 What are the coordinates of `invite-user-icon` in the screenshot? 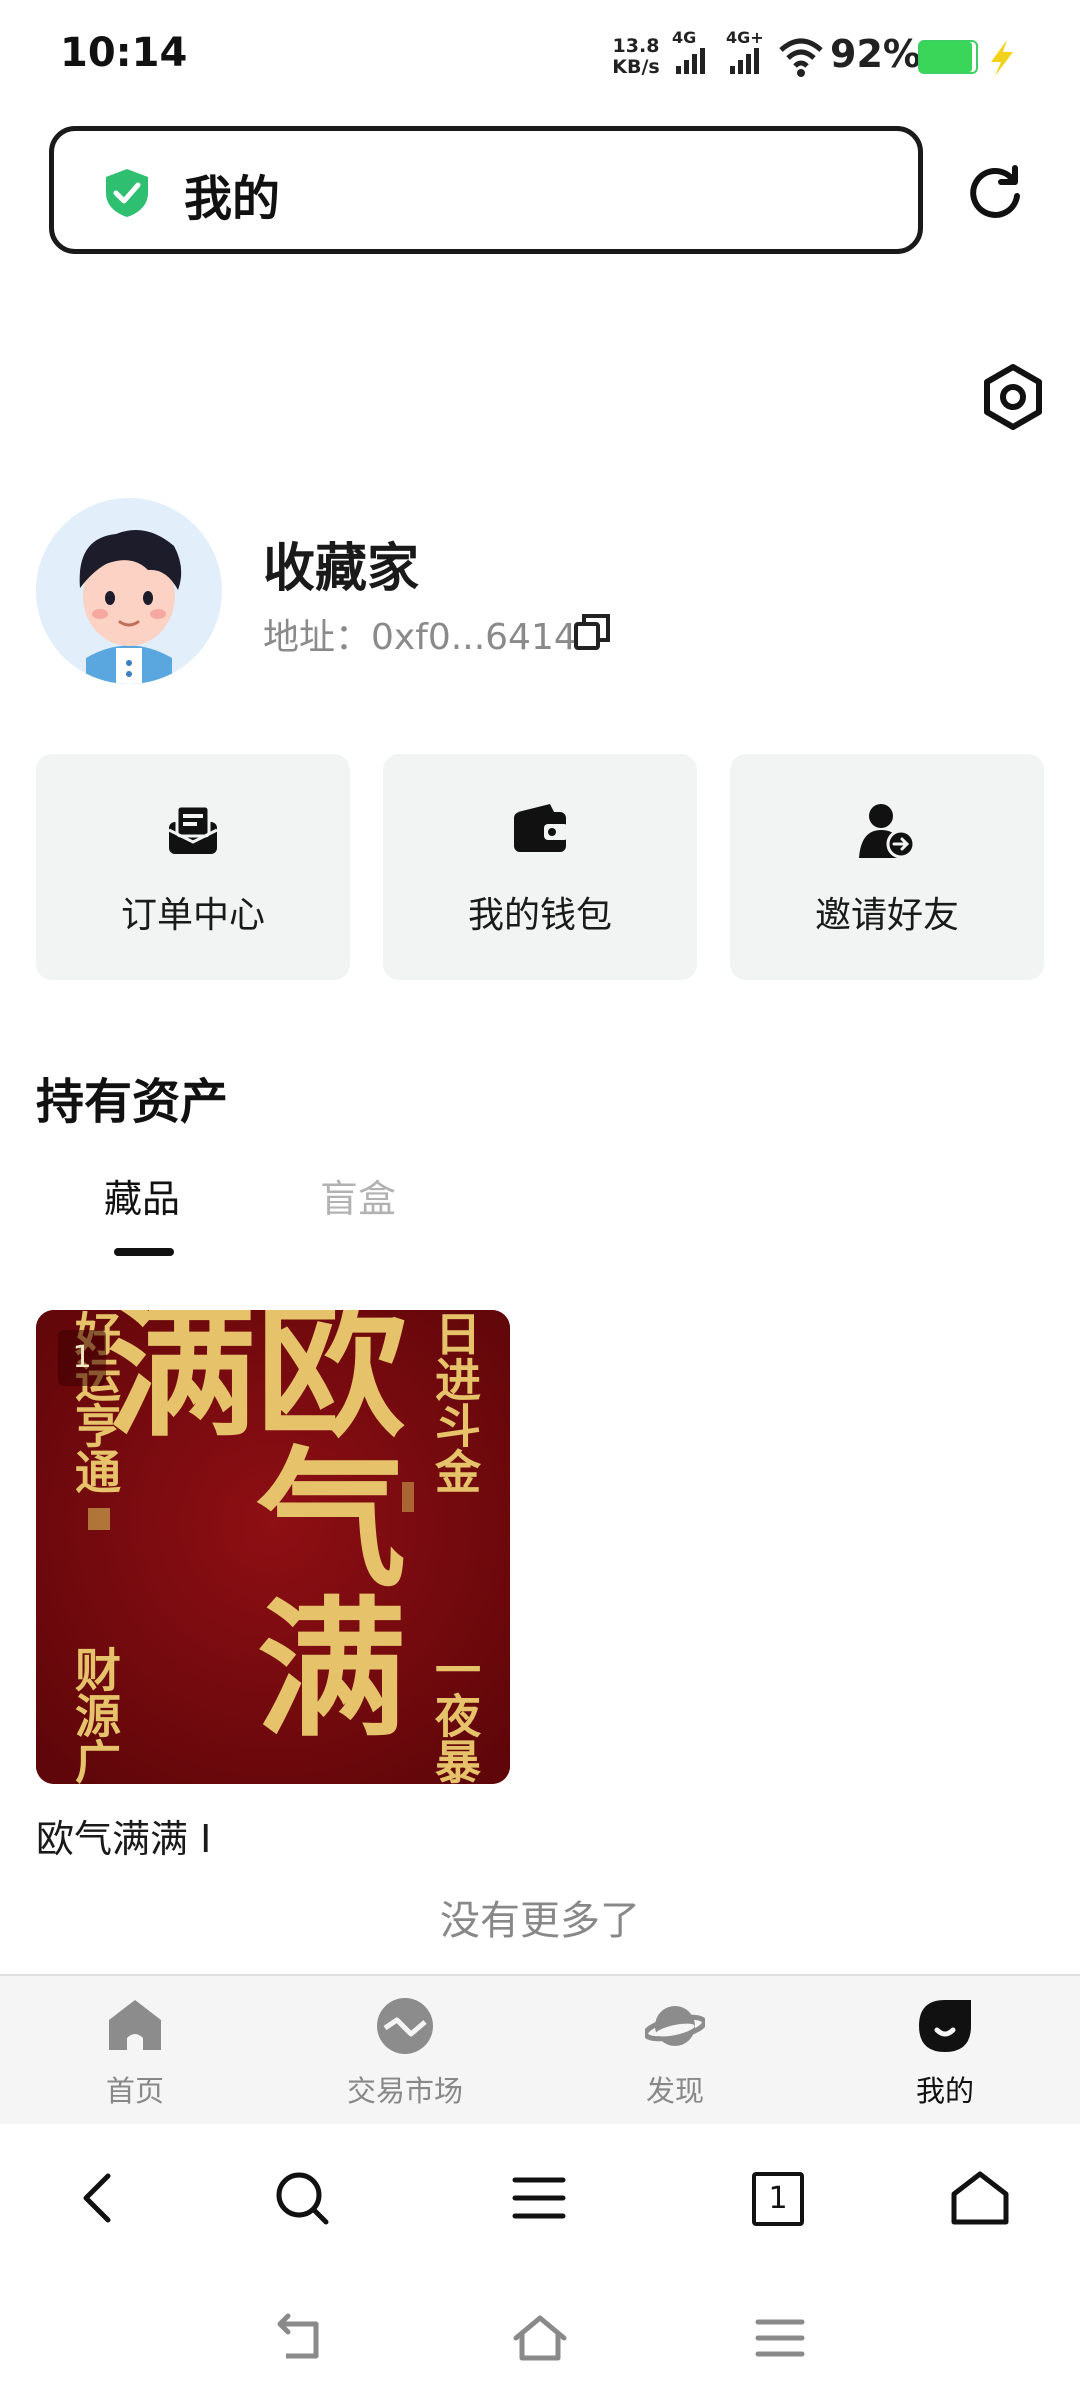 It's located at (887, 831).